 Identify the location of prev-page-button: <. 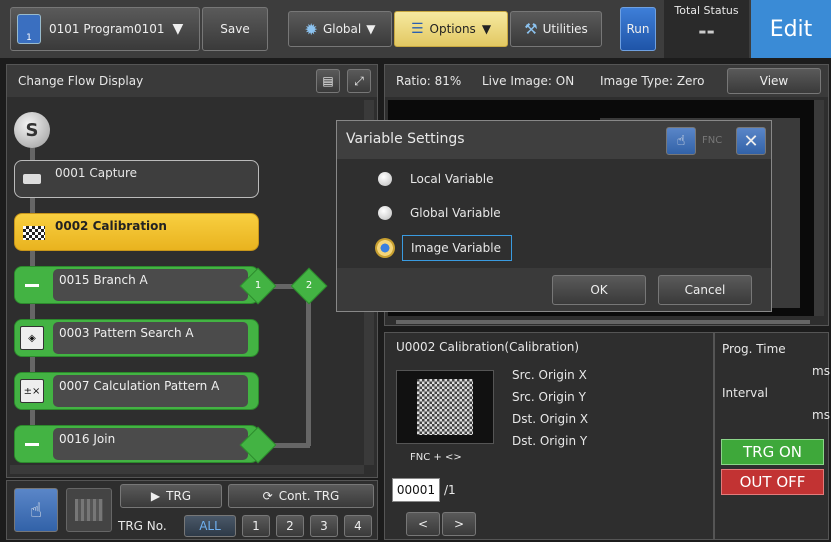
(423, 524).